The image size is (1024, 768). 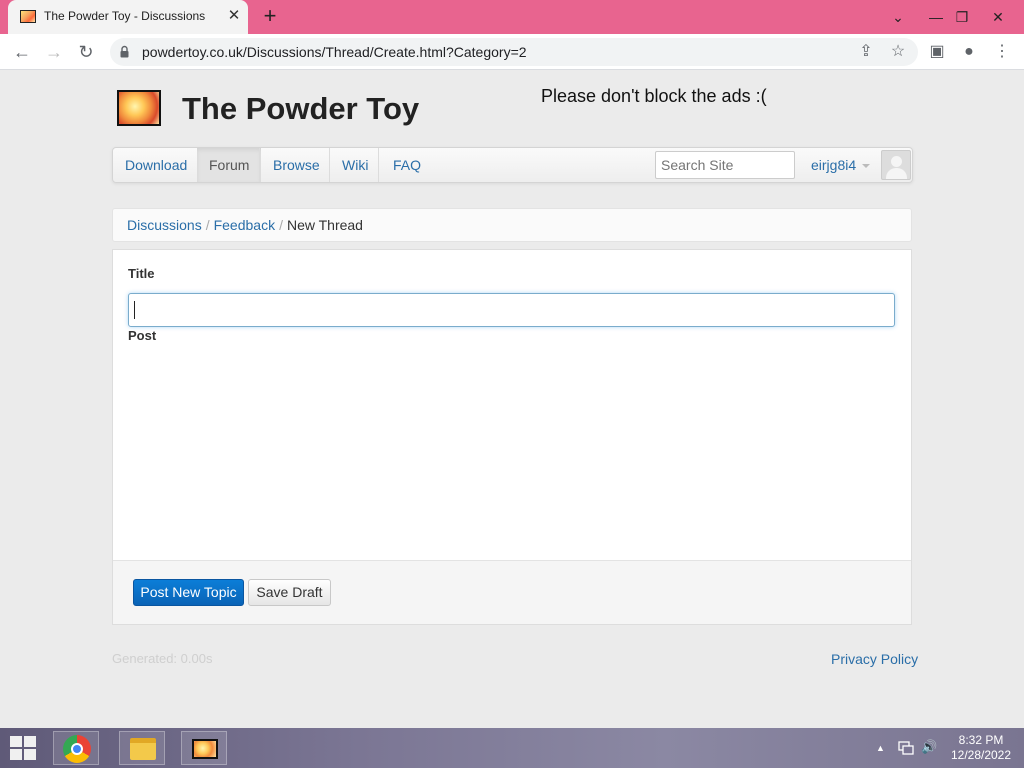 What do you see at coordinates (512, 165) in the screenshot?
I see `site-navbar: Download Forum Browse Wiki FAQ eirjg8i4` at bounding box center [512, 165].